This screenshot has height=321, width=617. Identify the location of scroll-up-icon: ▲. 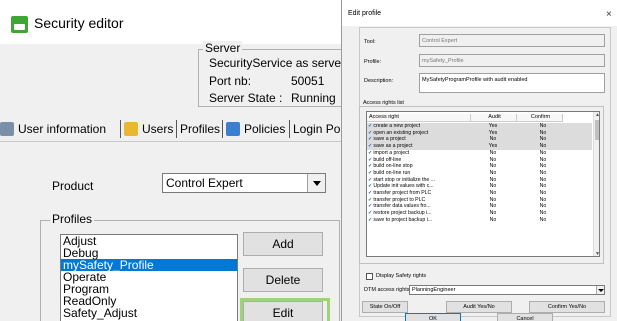
(597, 115).